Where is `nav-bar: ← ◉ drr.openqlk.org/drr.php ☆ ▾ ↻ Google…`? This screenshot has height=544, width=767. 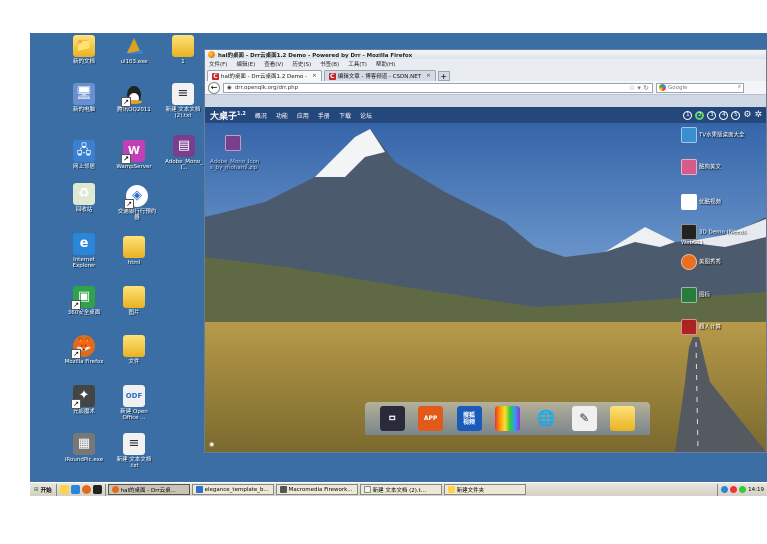 nav-bar: ← ◉ drr.openqlk.org/drr.php ☆ ▾ ↻ Google… is located at coordinates (485, 88).